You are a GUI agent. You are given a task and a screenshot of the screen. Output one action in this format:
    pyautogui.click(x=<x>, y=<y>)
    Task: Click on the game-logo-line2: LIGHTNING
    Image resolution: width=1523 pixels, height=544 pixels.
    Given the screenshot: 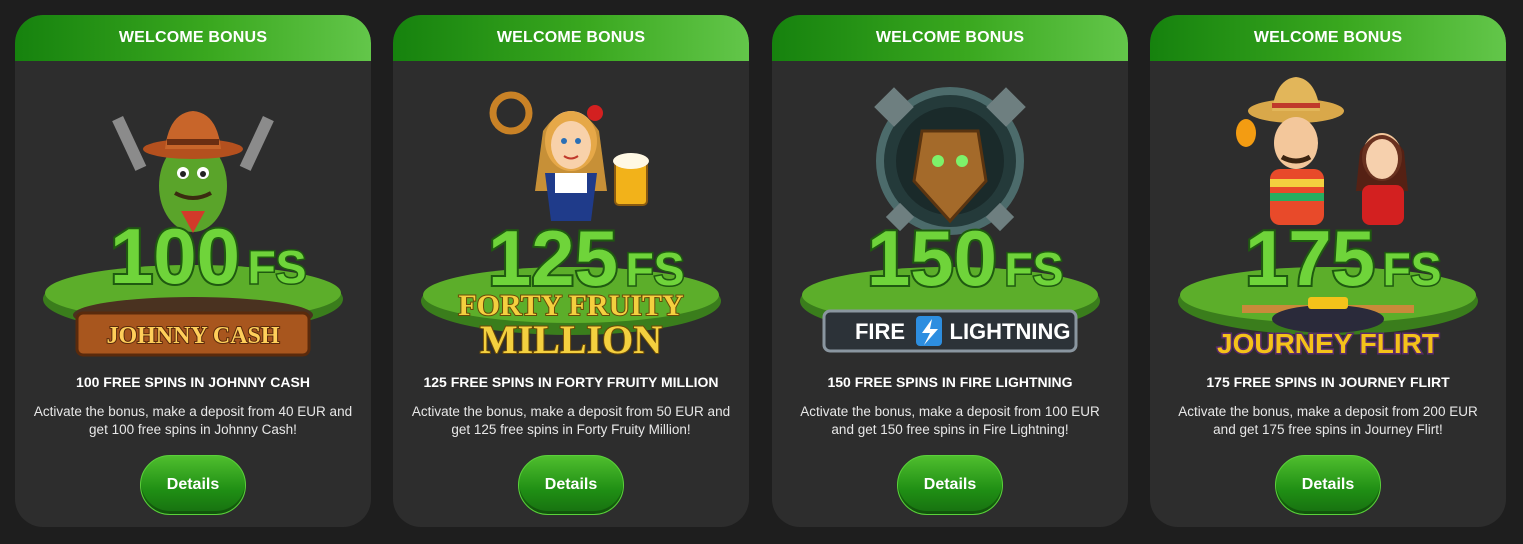 What is the action you would take?
    pyautogui.click(x=1010, y=331)
    